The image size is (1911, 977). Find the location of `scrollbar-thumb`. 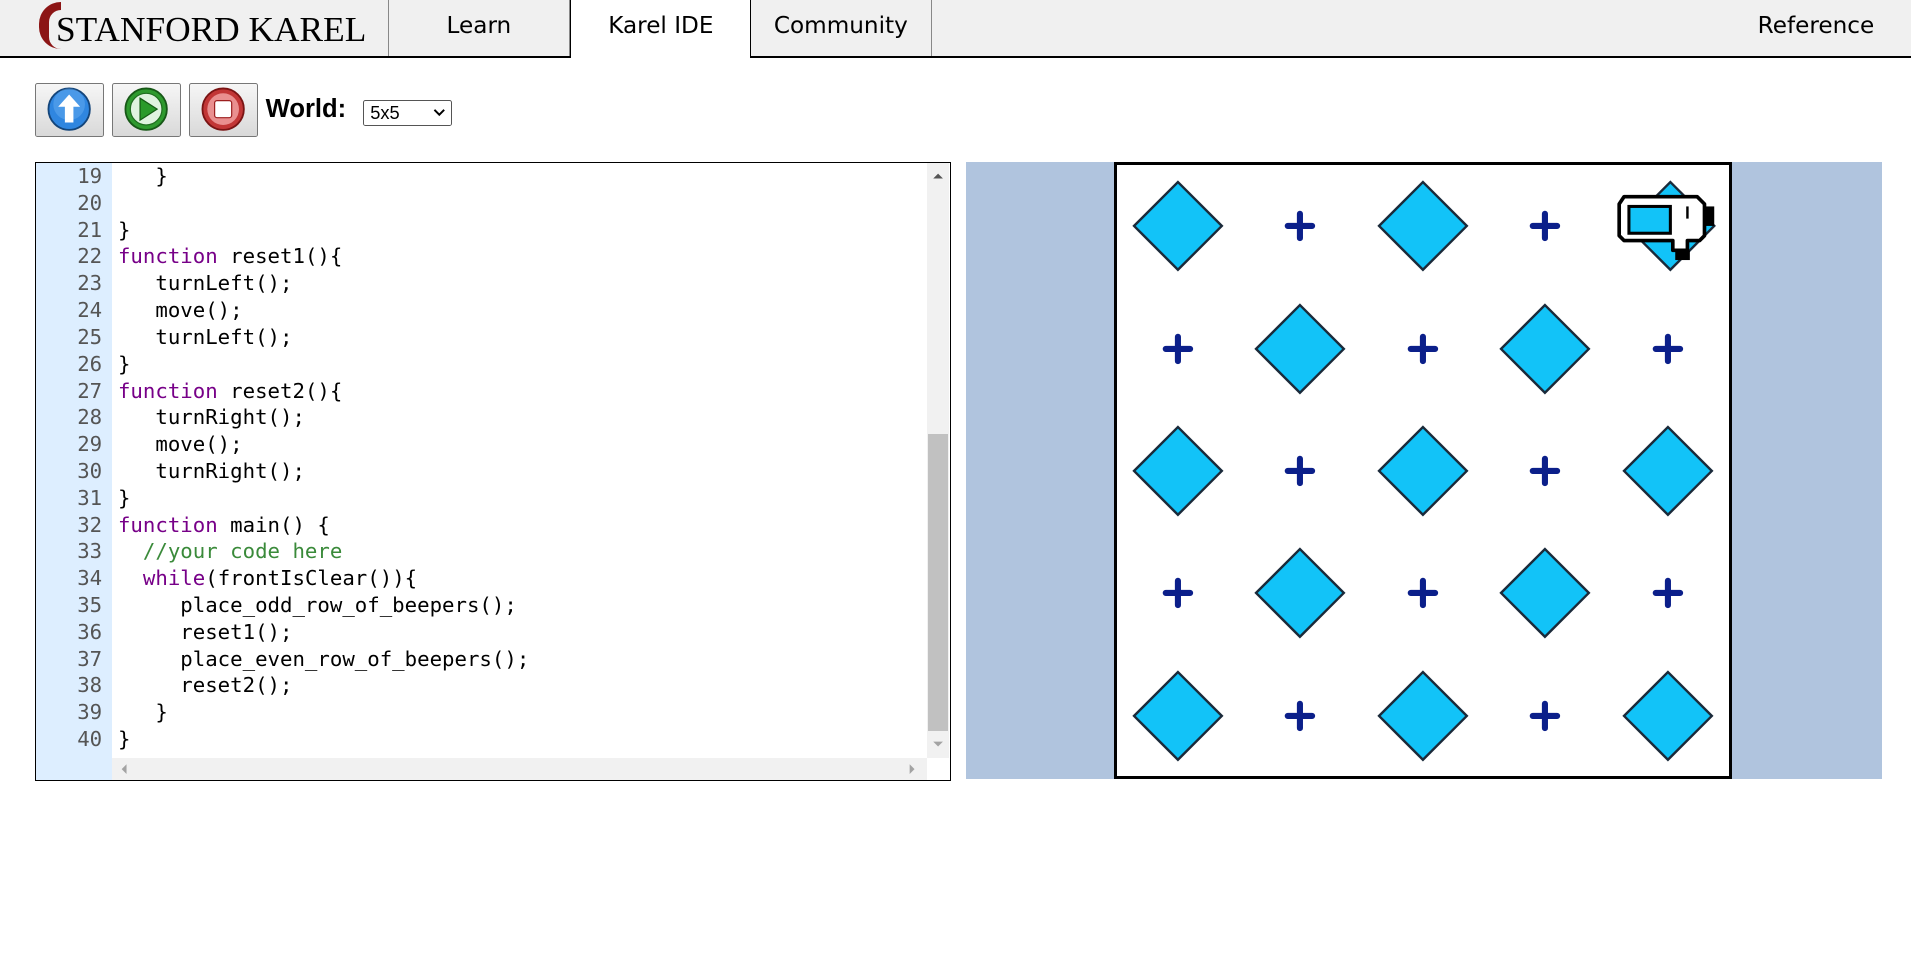

scrollbar-thumb is located at coordinates (938, 582).